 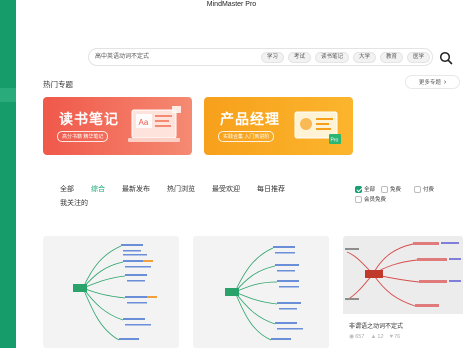 What do you see at coordinates (250, 119) in the screenshot?
I see `banner-title: 产品经理` at bounding box center [250, 119].